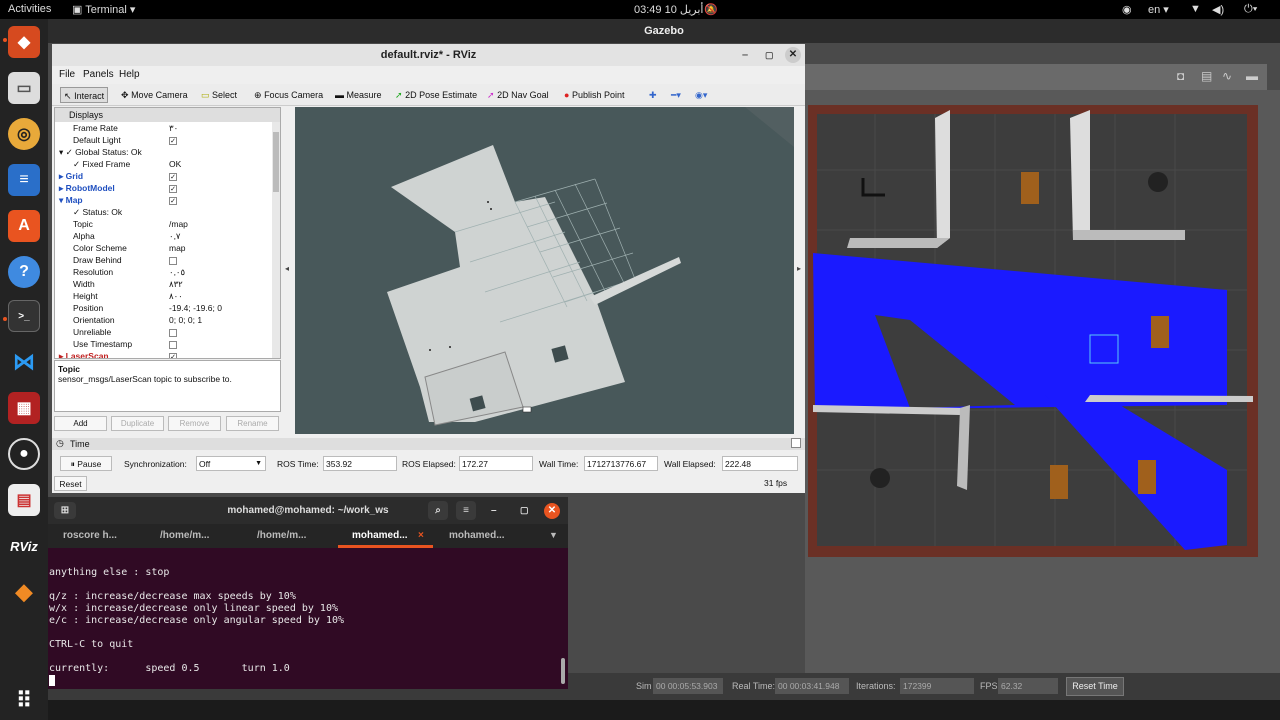 Image resolution: width=1280 pixels, height=720 pixels. What do you see at coordinates (194, 423) in the screenshot?
I see `remove-button: Remove` at bounding box center [194, 423].